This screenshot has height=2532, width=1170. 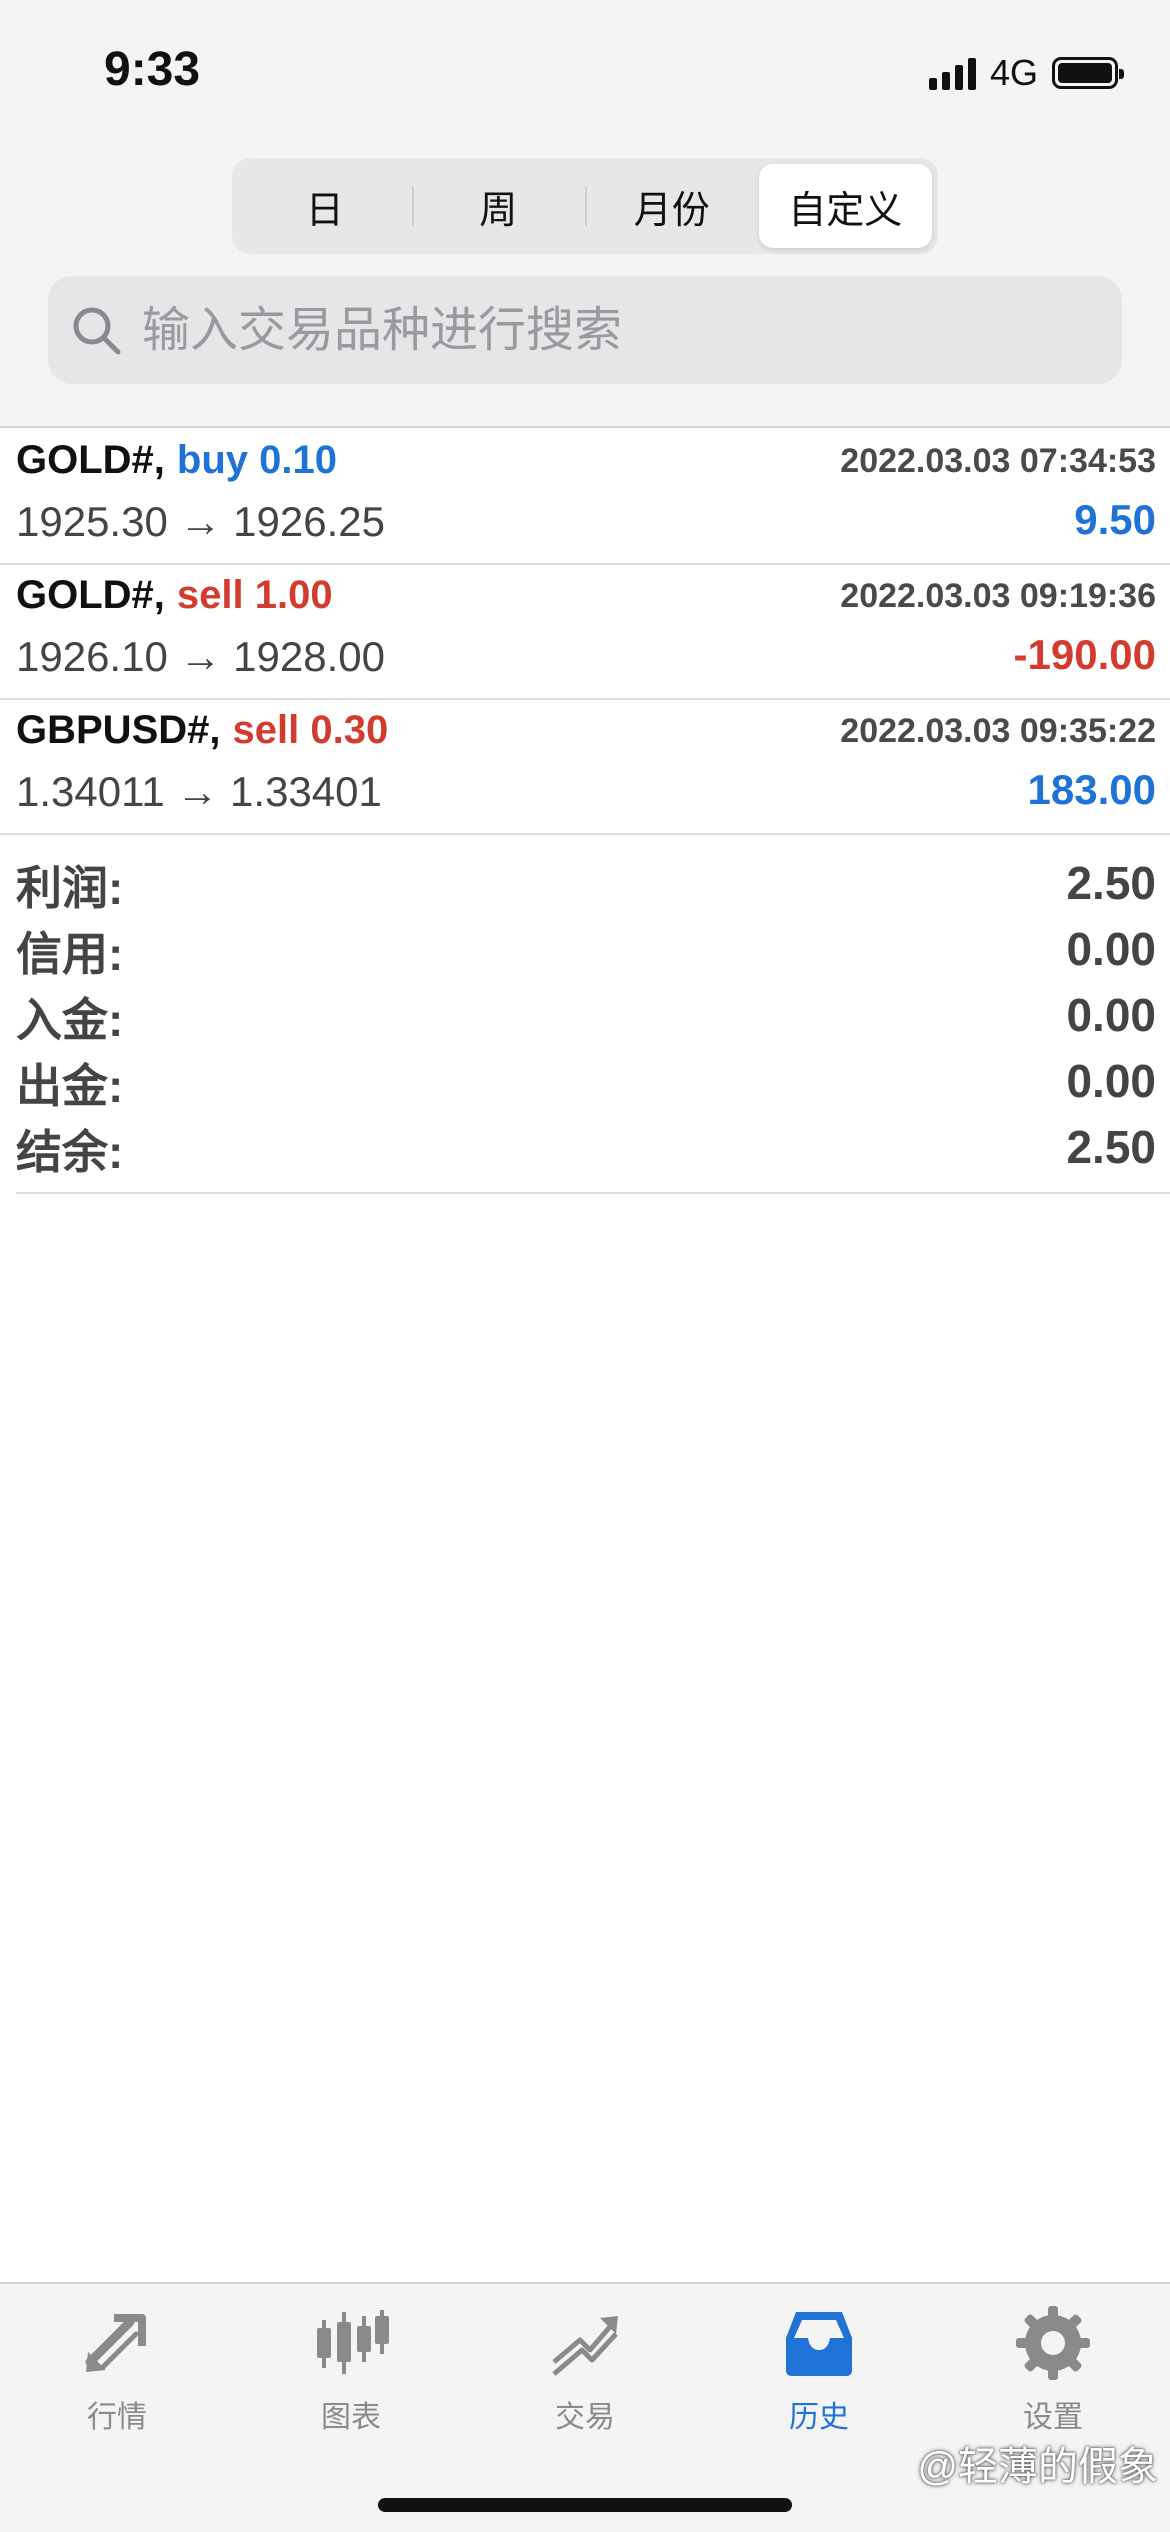 I want to click on deal-profit: 183.00, so click(x=1091, y=789).